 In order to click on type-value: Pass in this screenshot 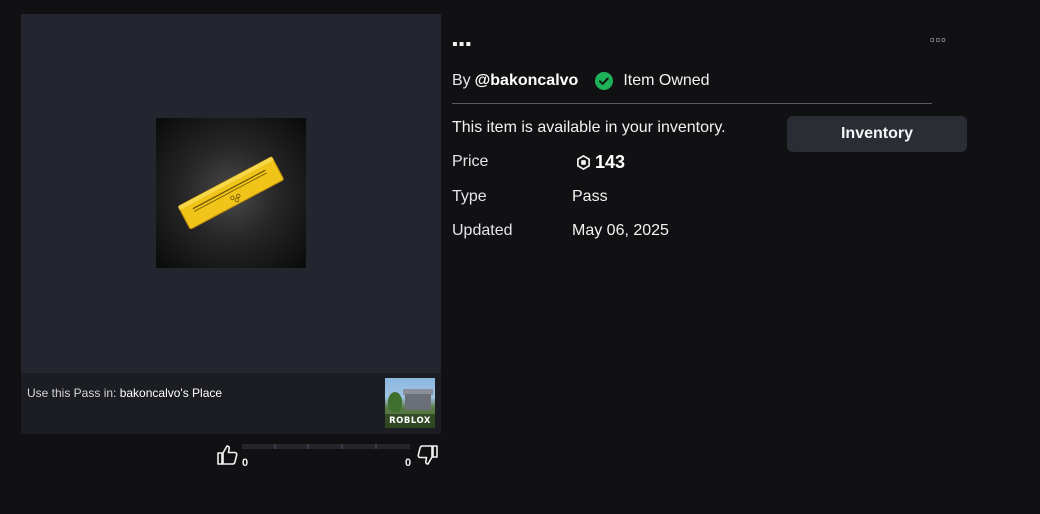, I will do `click(590, 196)`.